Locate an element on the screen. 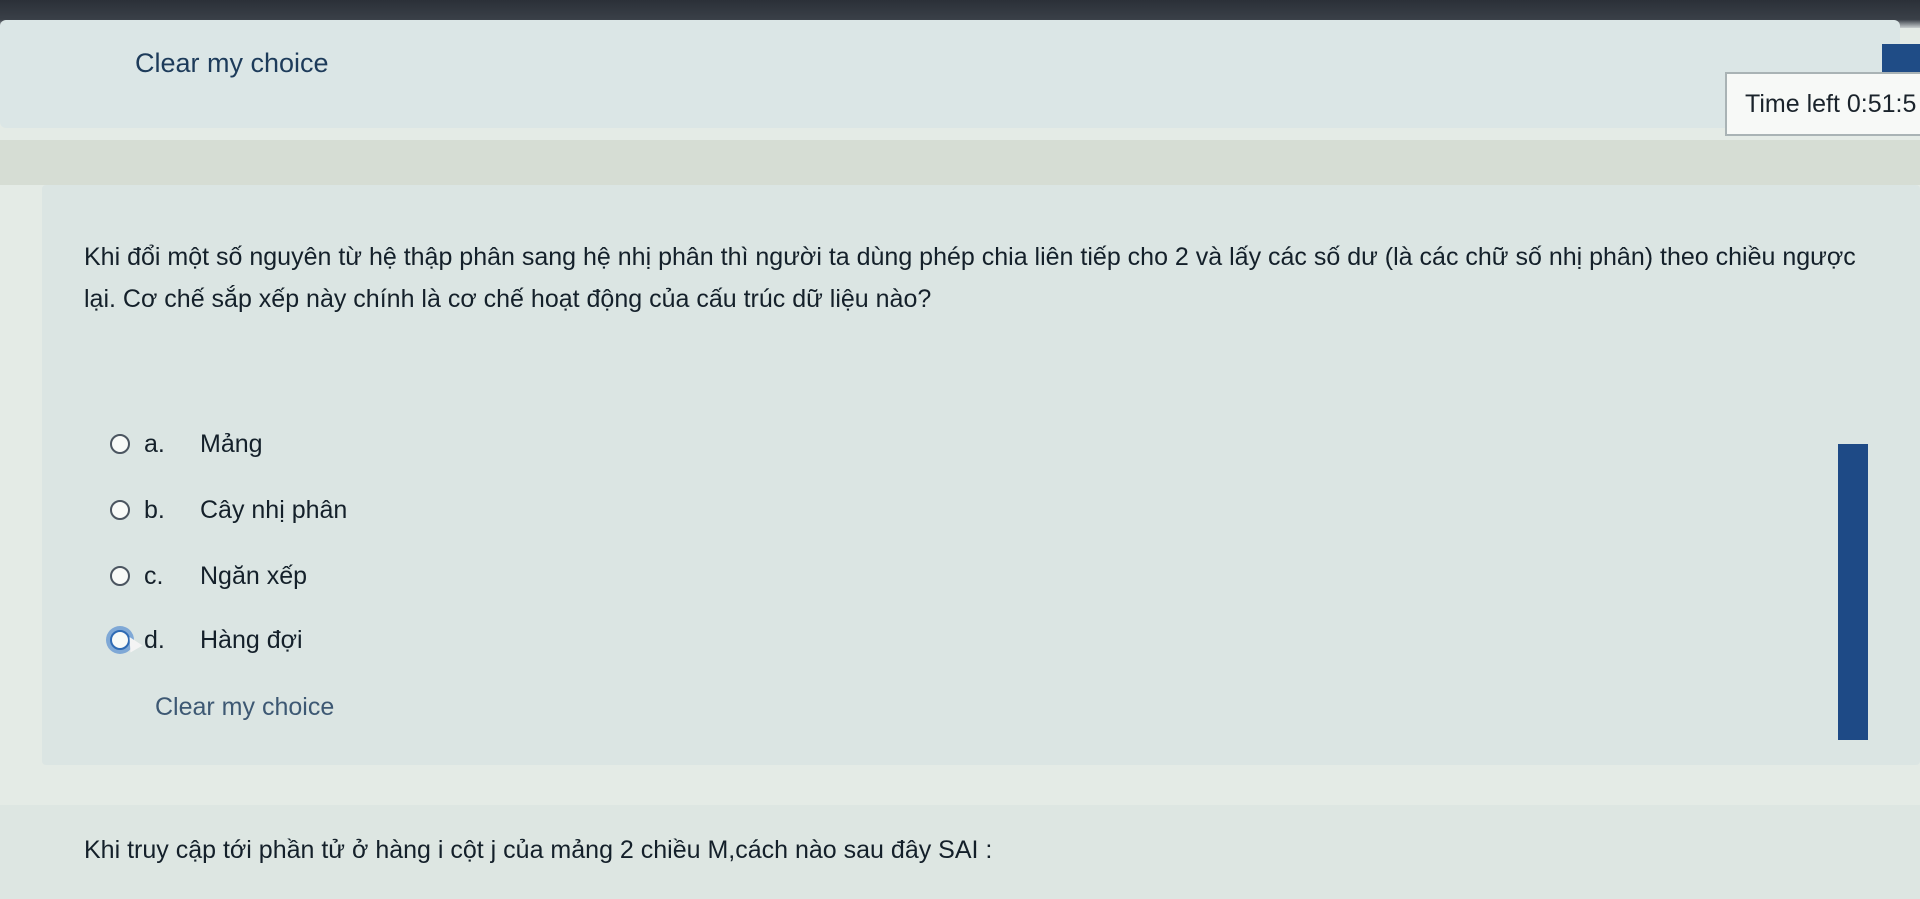  option-a: a. Mảng is located at coordinates (186, 444).